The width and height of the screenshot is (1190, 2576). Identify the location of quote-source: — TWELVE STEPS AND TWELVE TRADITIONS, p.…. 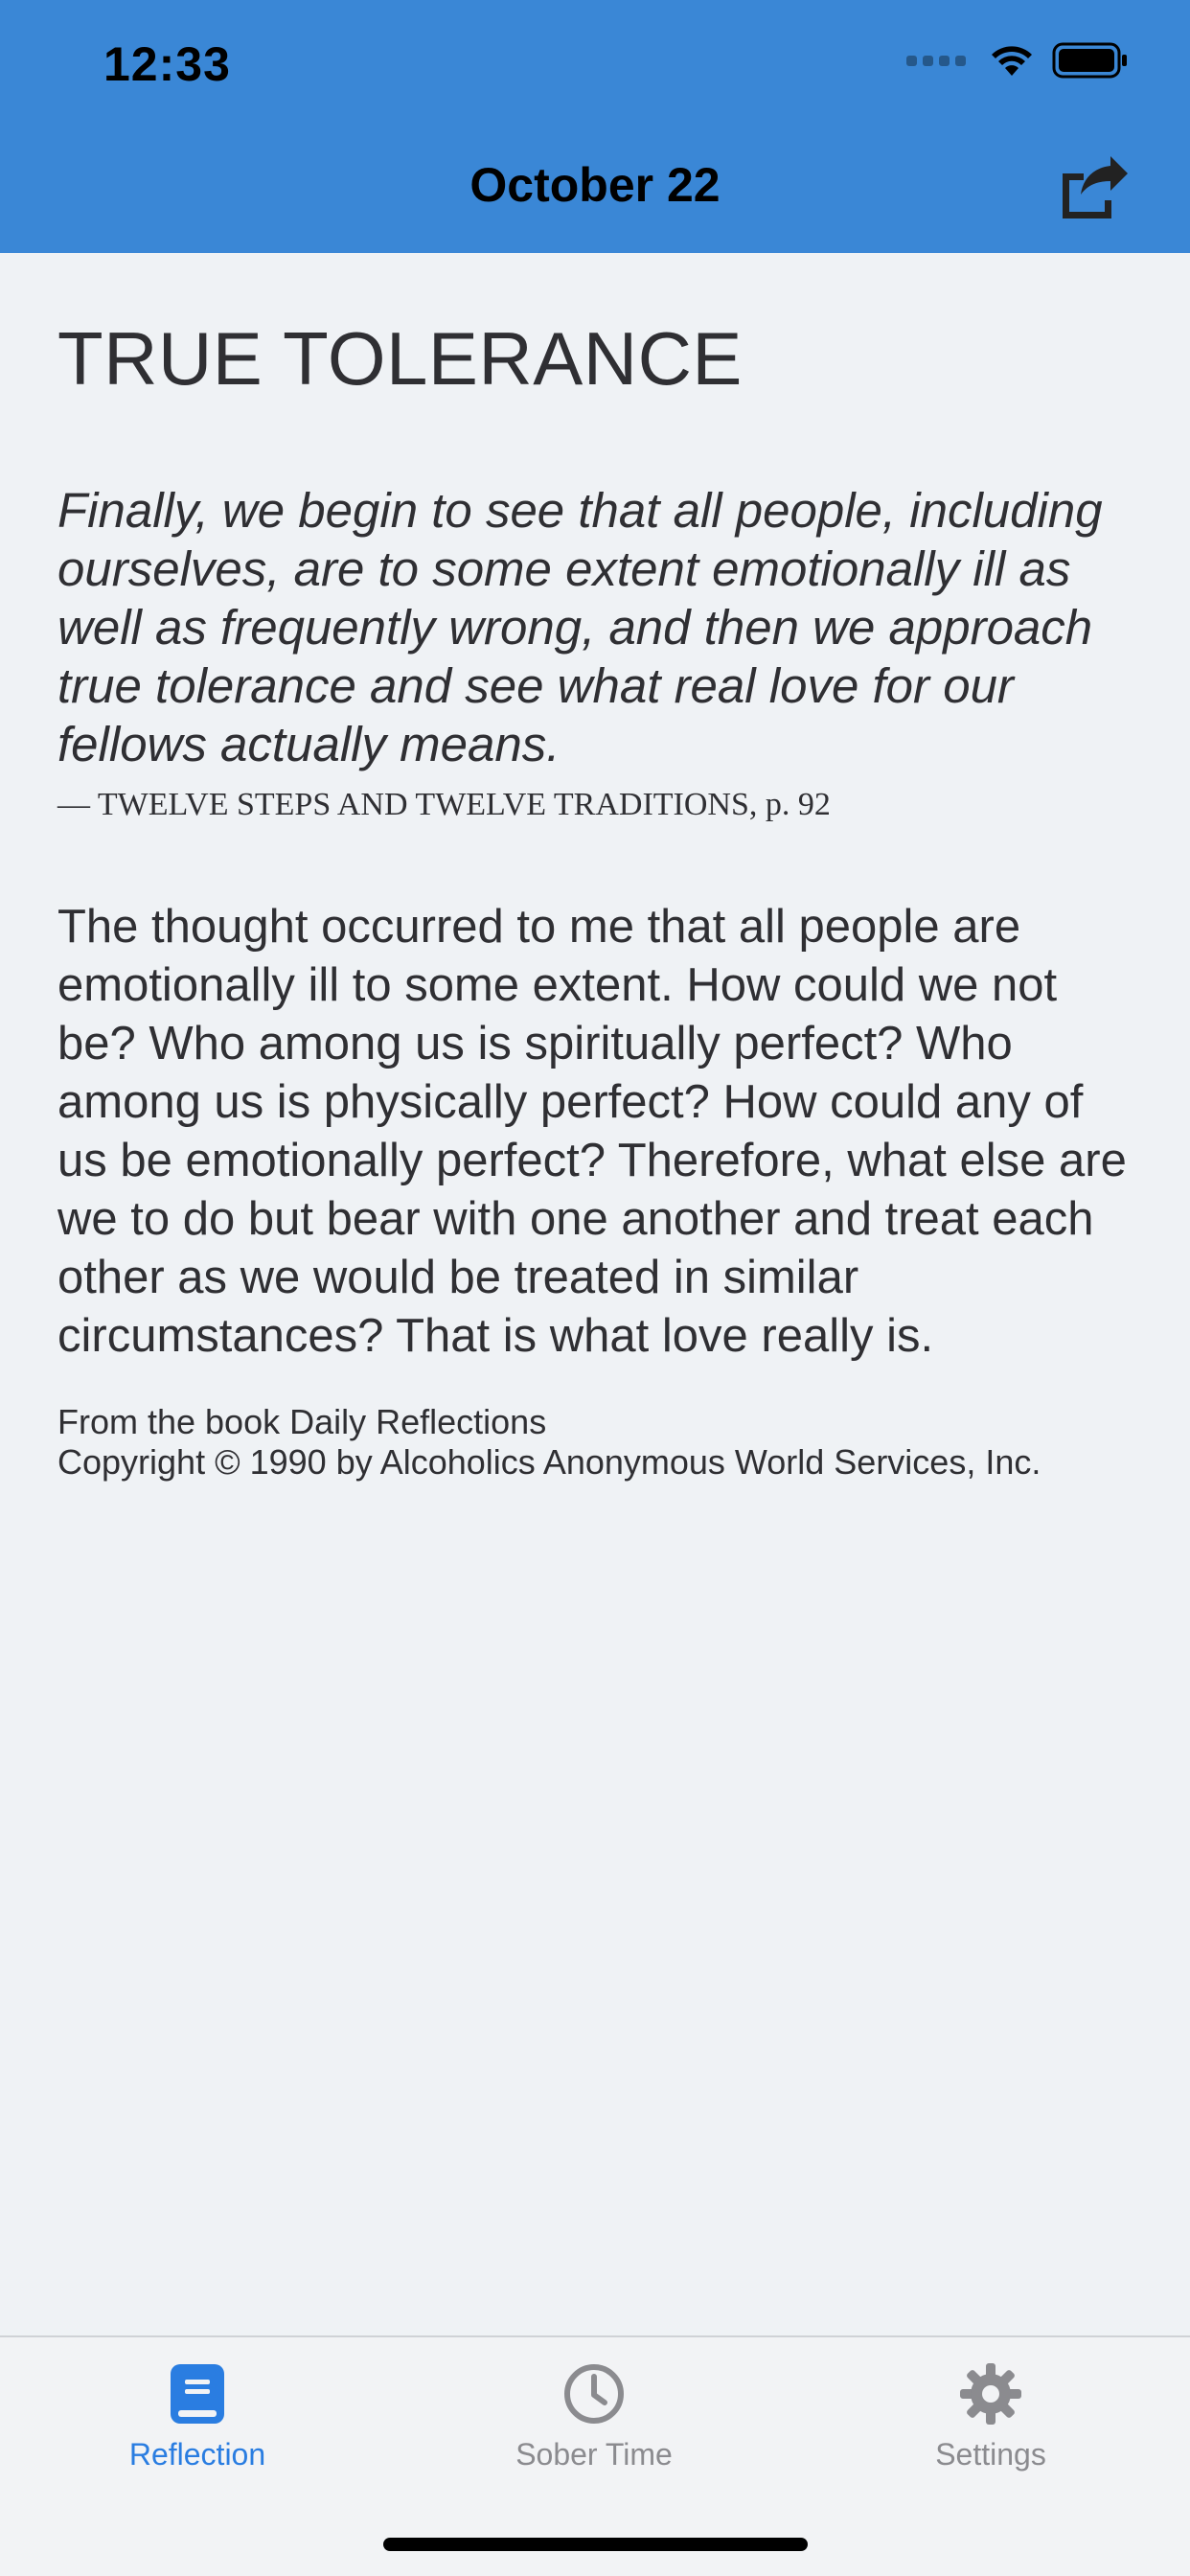
(444, 804).